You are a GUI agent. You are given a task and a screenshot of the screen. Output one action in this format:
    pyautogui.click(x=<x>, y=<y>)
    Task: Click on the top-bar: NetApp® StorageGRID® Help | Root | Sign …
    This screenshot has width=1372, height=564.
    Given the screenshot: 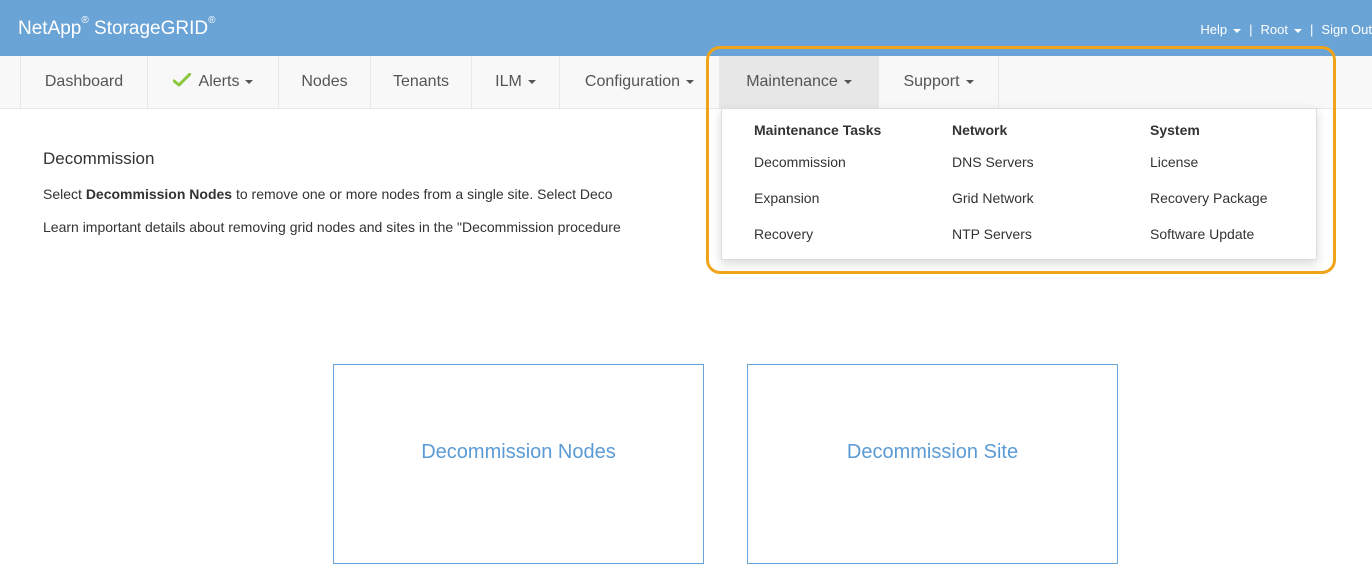 What is the action you would take?
    pyautogui.click(x=686, y=28)
    